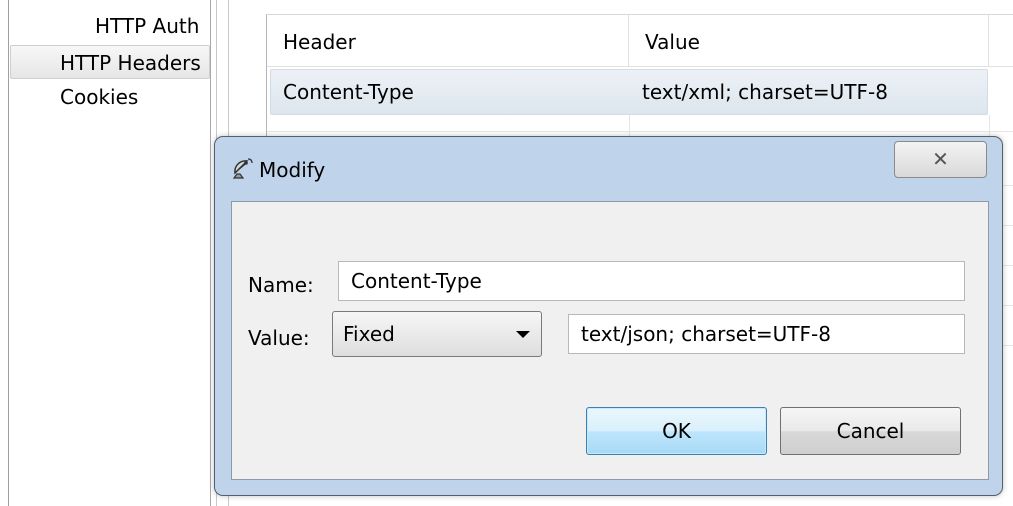 This screenshot has width=1013, height=506. I want to click on column-header-label: Header, so click(319, 42).